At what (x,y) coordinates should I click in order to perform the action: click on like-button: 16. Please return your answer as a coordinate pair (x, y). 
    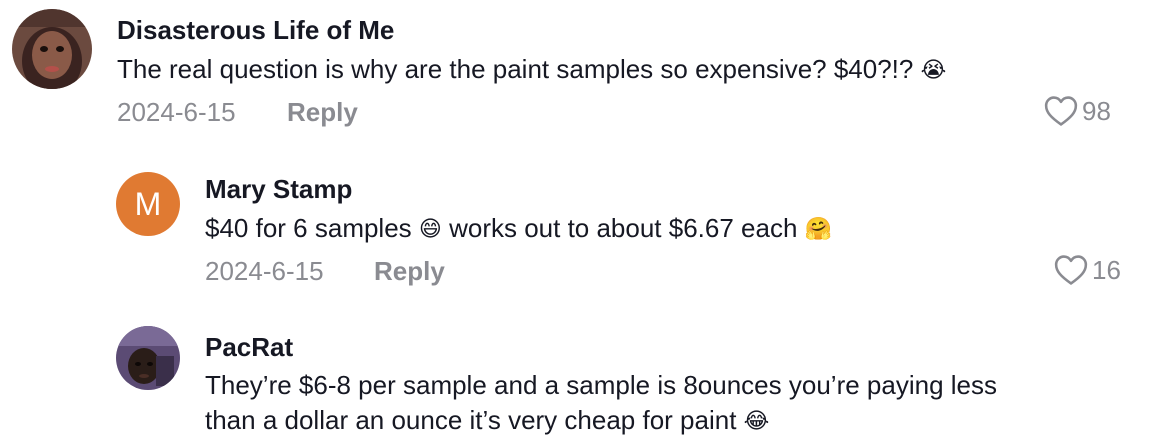
    Looking at the image, I should click on (1087, 270).